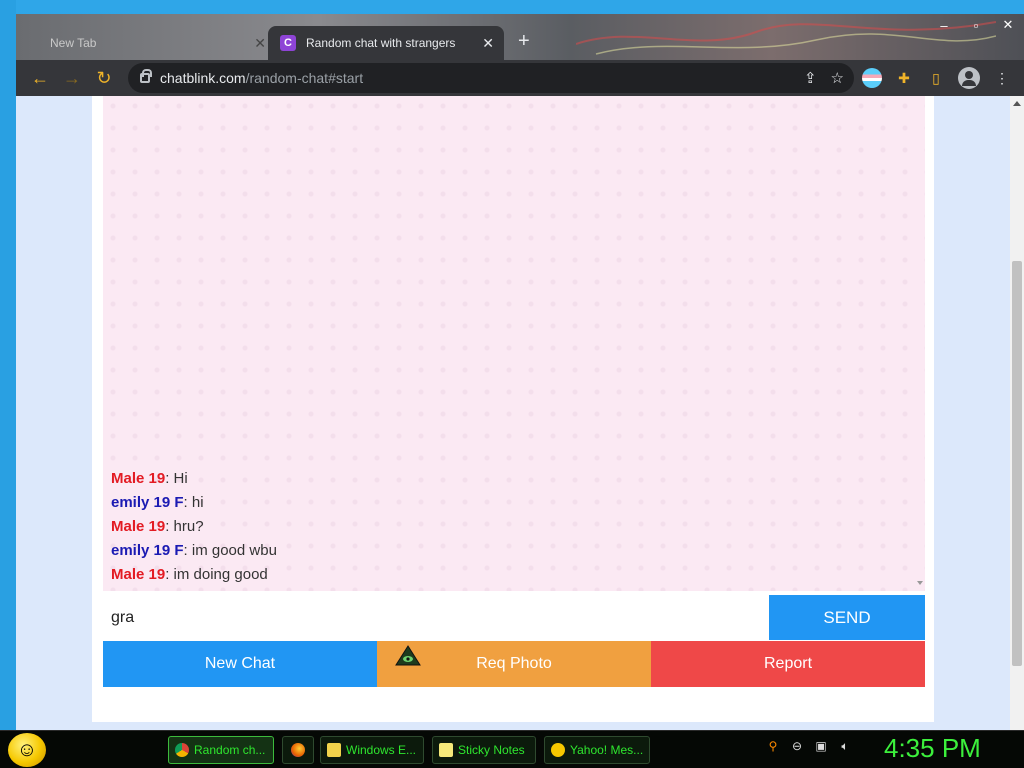 The image size is (1024, 768). I want to click on req-photo-button: Req Photo, so click(514, 664).